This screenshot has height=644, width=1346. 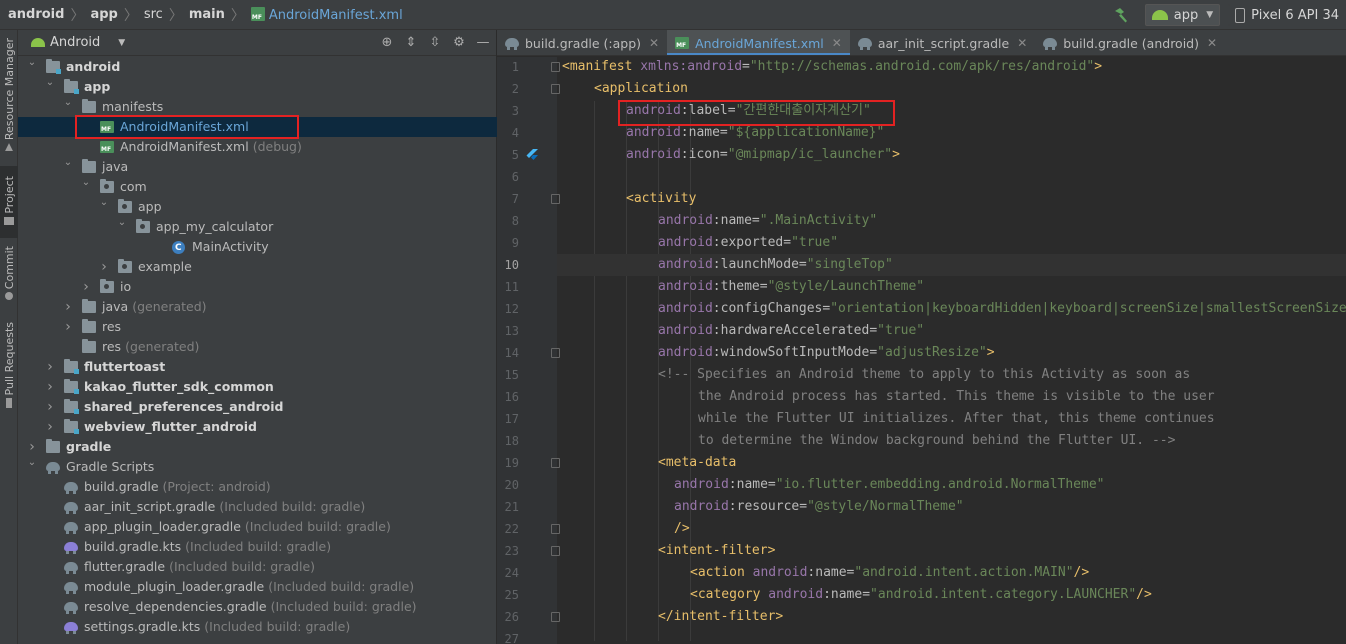 What do you see at coordinates (740, 287) in the screenshot?
I see `code-line: android:theme="@style/LaunchTheme"` at bounding box center [740, 287].